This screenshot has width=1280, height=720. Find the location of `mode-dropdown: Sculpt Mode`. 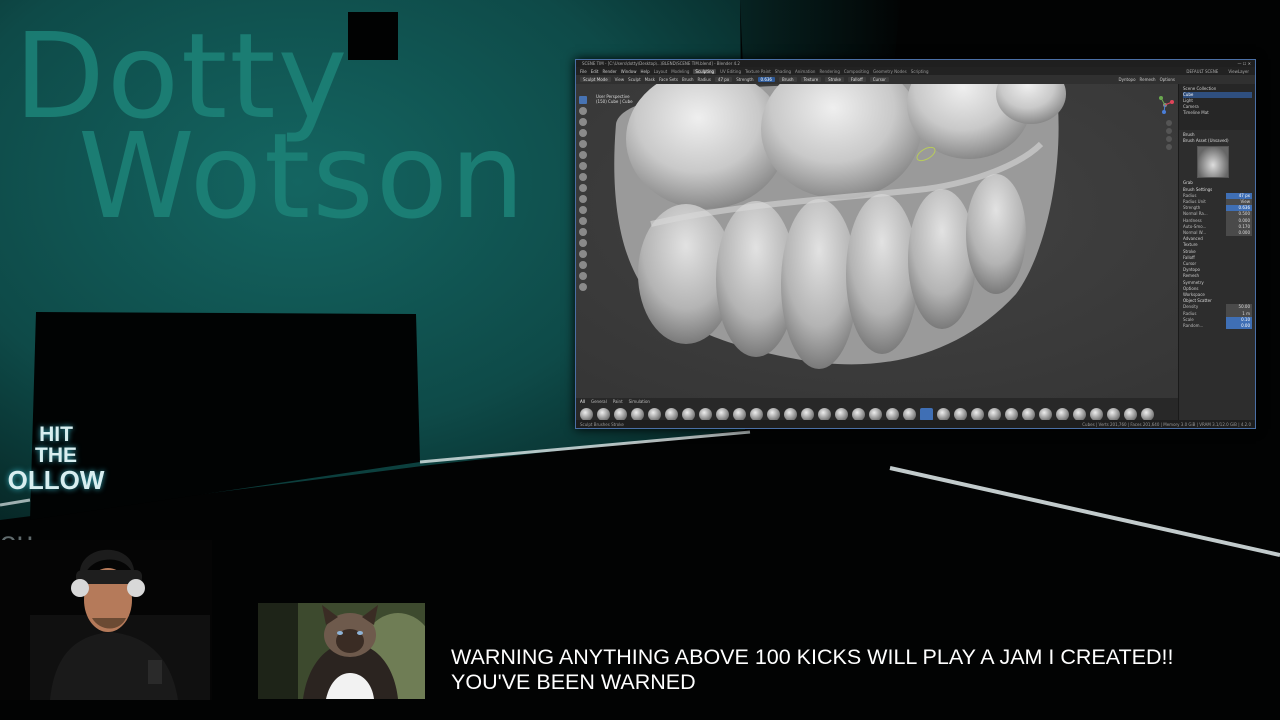

mode-dropdown: Sculpt Mode is located at coordinates (595, 79).